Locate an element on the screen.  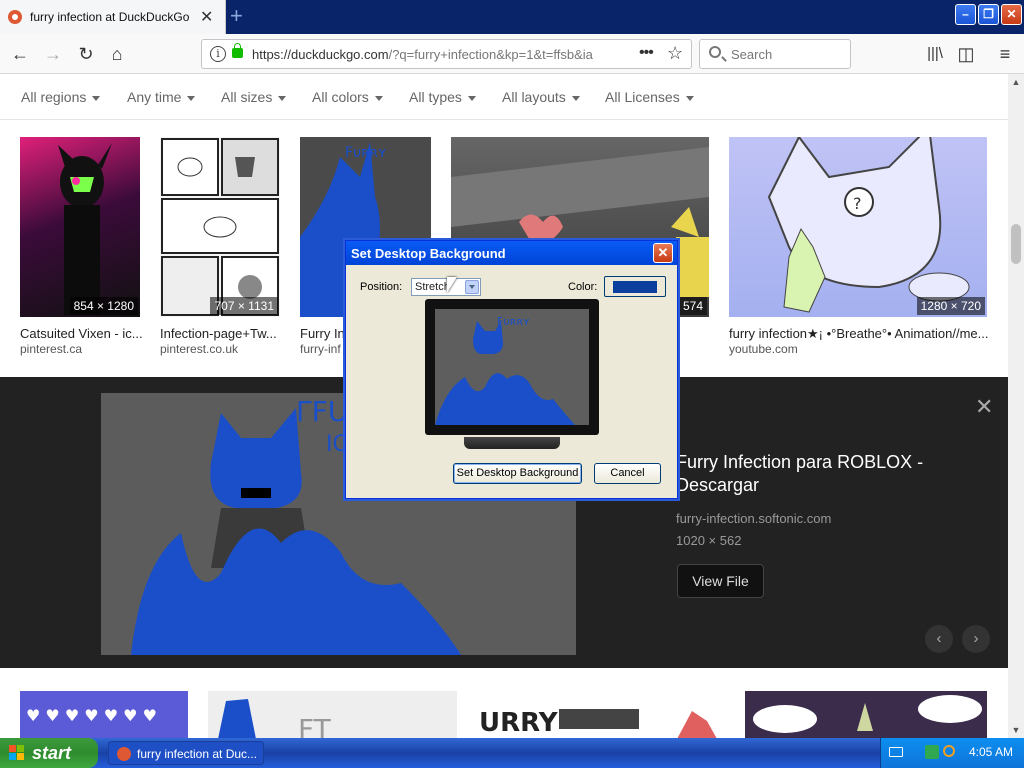
thumbnail-source: pinterest.co.uk is located at coordinates (199, 349).